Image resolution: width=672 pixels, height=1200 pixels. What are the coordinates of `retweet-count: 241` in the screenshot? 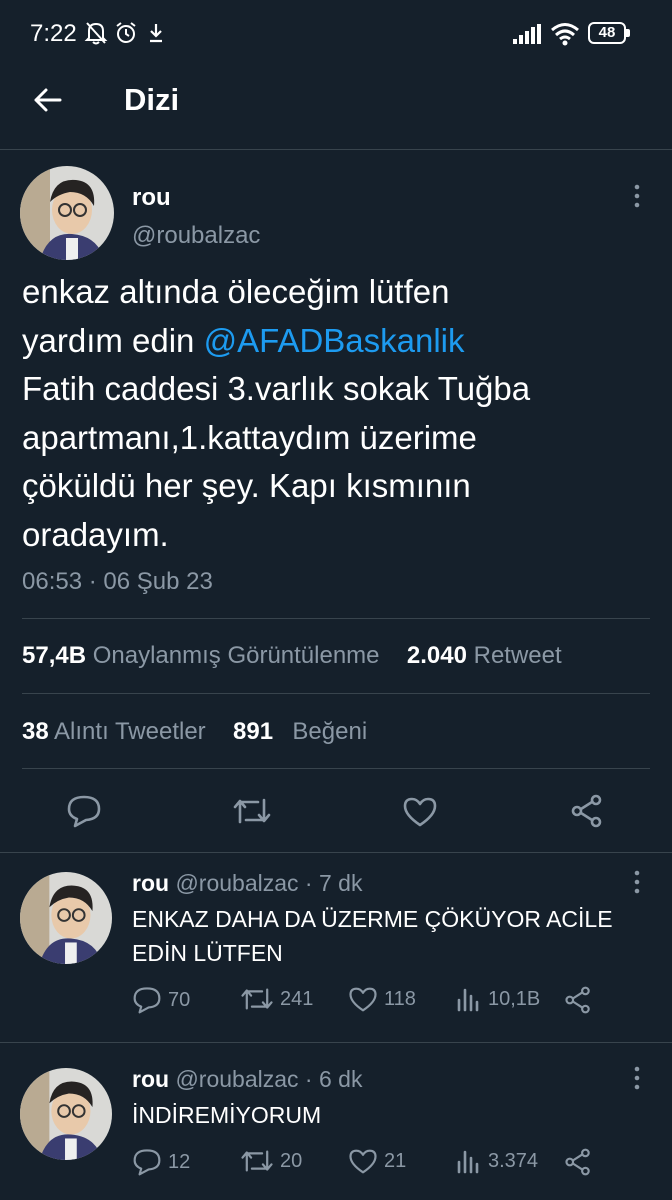 It's located at (297, 998).